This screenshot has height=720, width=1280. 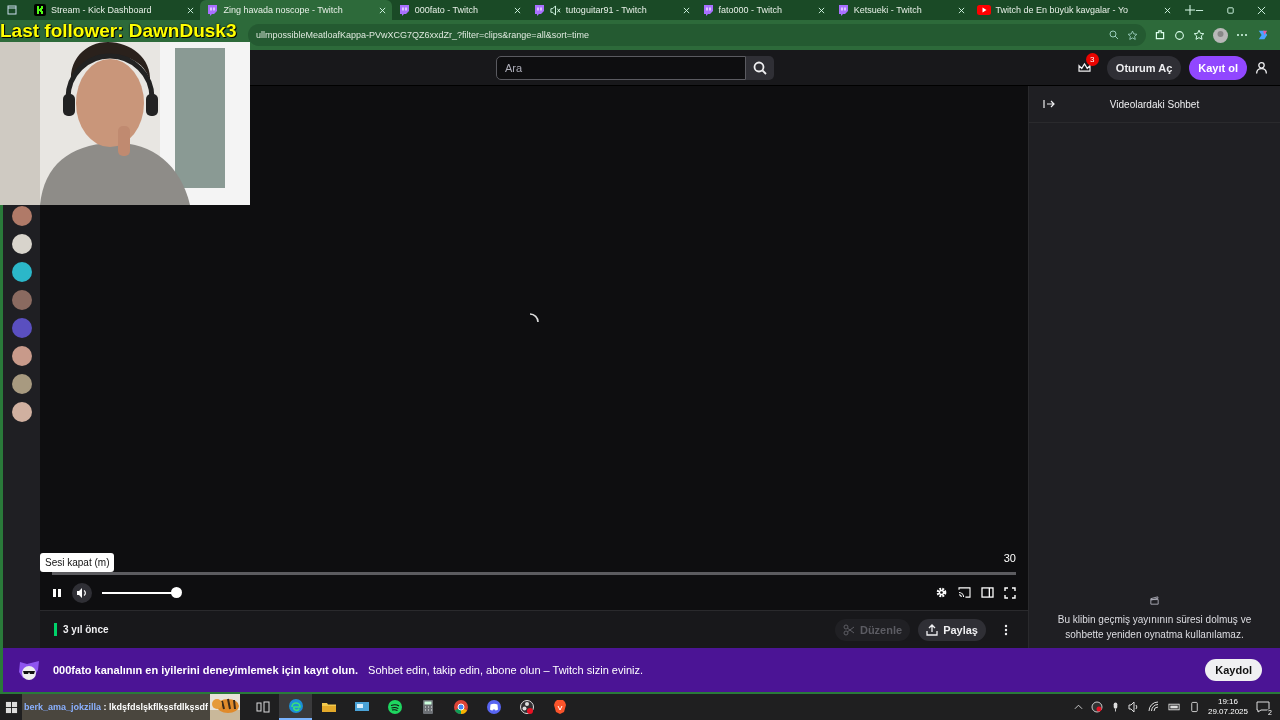 I want to click on new-tab-icon, so click(x=1189, y=10).